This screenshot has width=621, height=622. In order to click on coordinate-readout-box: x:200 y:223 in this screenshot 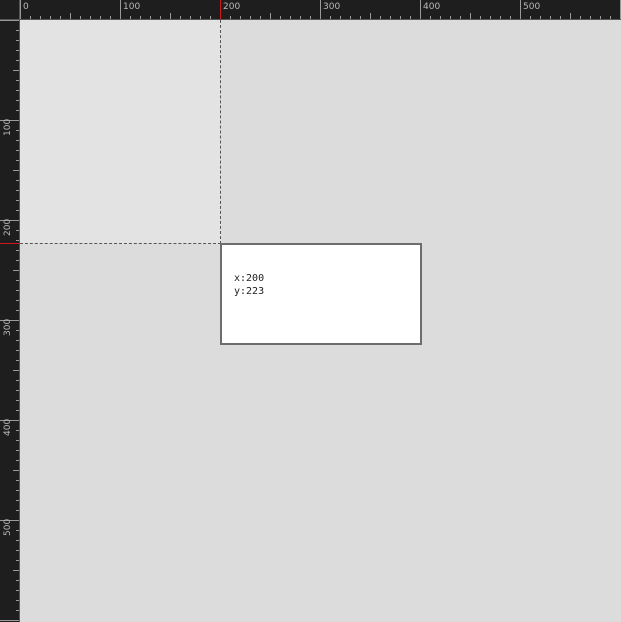, I will do `click(321, 294)`.